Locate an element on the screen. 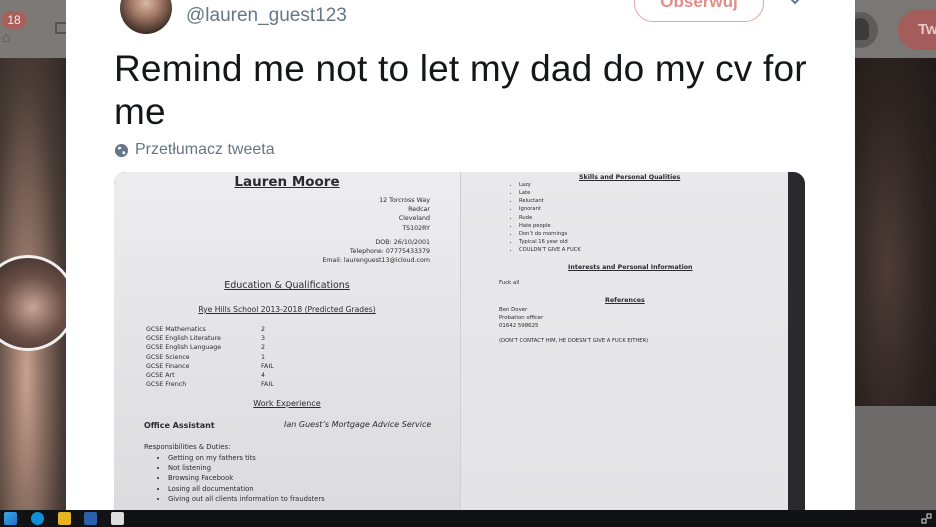  taskbar is located at coordinates (468, 518).